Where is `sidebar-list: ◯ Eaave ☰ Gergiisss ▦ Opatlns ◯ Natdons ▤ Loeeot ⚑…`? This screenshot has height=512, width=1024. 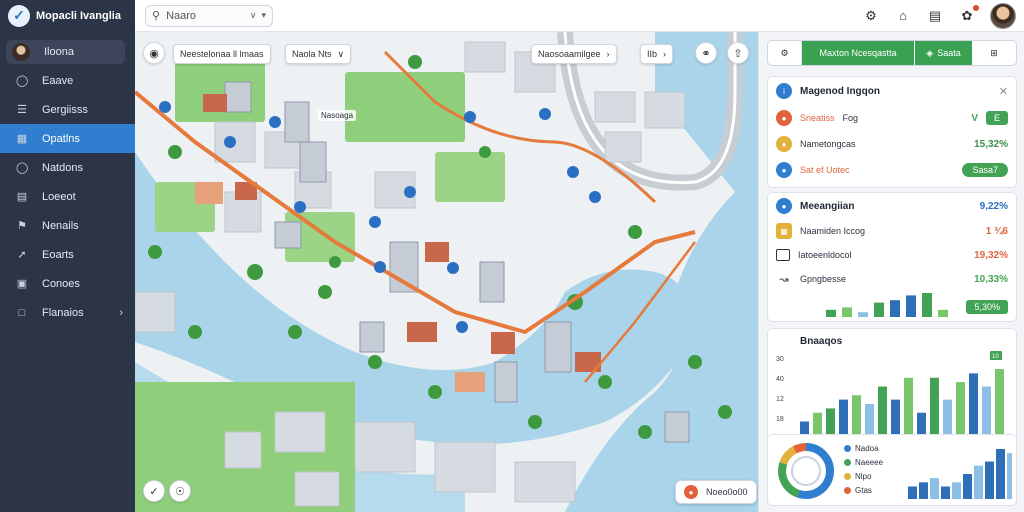
sidebar-list: ◯ Eaave ☰ Gergiisss ▦ Opatlns ◯ Natdons ▤ Loeeot ⚑… is located at coordinates (67, 196).